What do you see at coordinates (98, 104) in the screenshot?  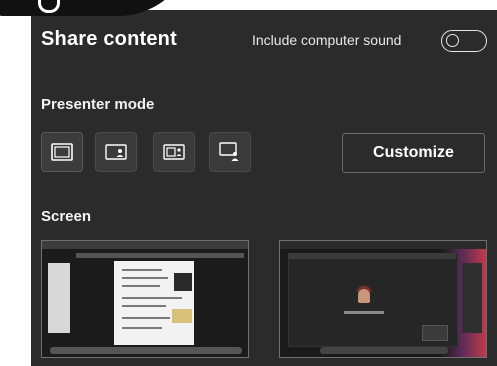 I see `presenter-mode-label: Presenter mode` at bounding box center [98, 104].